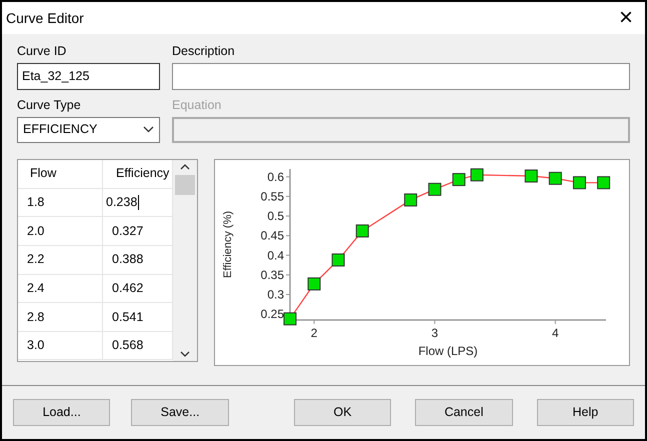 The width and height of the screenshot is (647, 441). I want to click on x-tick-label: 2, so click(314, 333).